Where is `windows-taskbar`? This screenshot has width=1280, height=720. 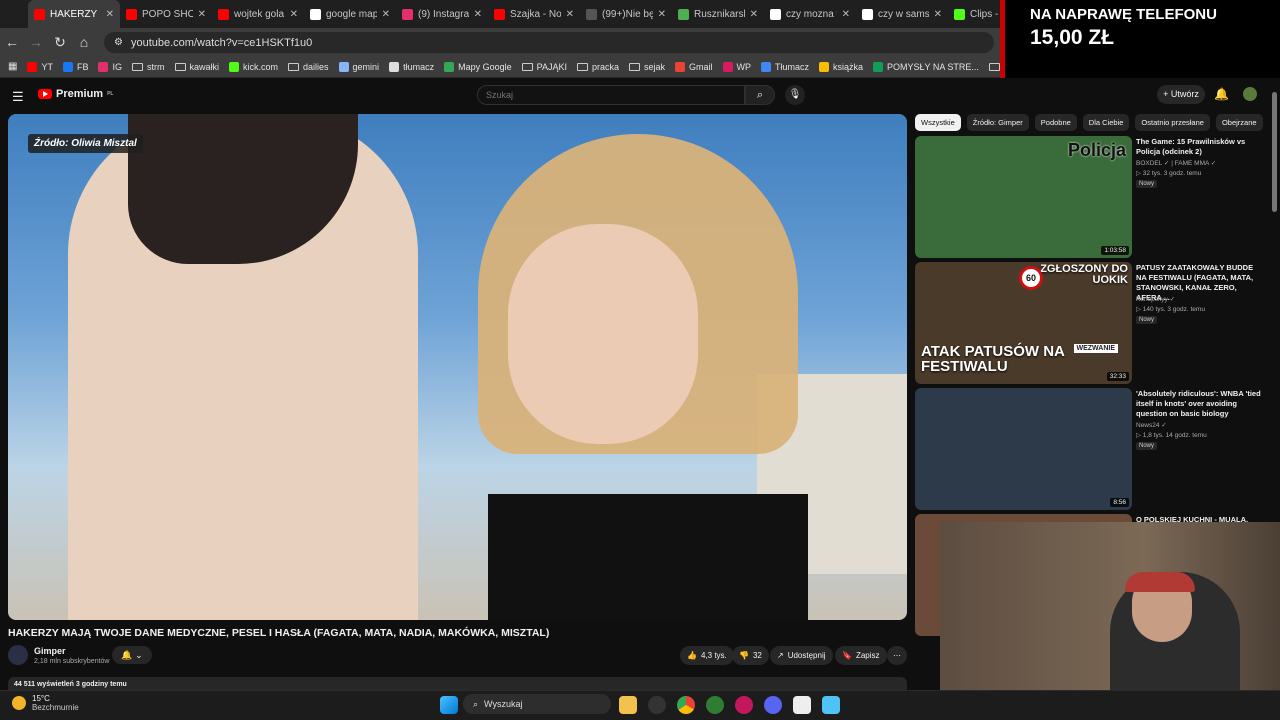
windows-taskbar is located at coordinates (640, 705).